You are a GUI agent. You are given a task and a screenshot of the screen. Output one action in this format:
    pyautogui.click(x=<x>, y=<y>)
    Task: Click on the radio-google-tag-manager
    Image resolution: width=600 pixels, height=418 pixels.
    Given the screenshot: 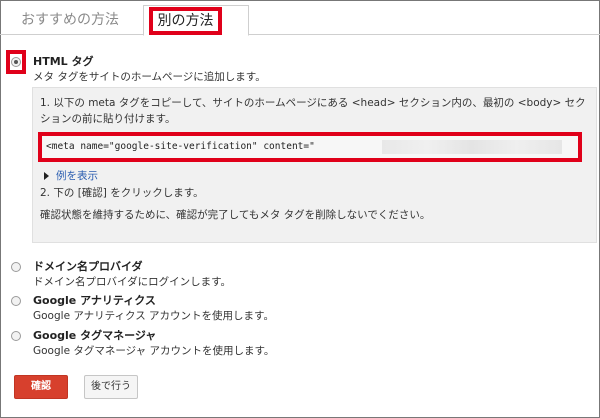 What is the action you would take?
    pyautogui.click(x=16, y=336)
    